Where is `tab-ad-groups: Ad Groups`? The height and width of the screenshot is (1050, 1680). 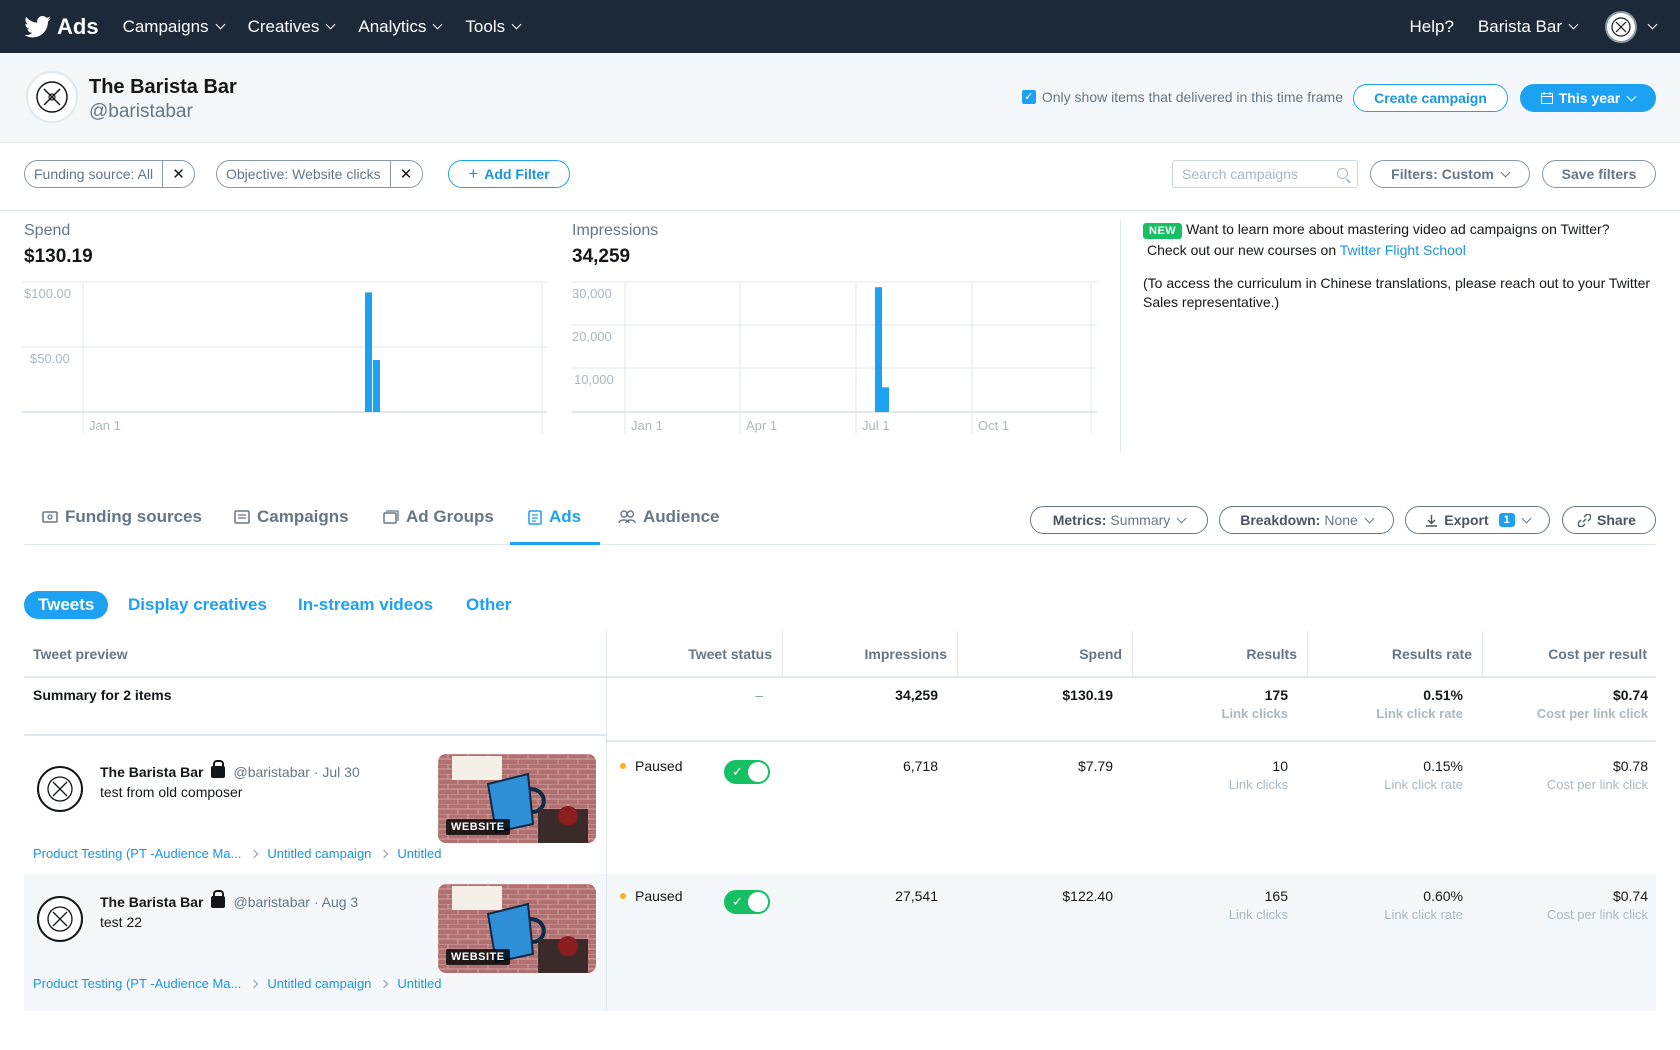
tab-ad-groups: Ad Groups is located at coordinates (438, 517).